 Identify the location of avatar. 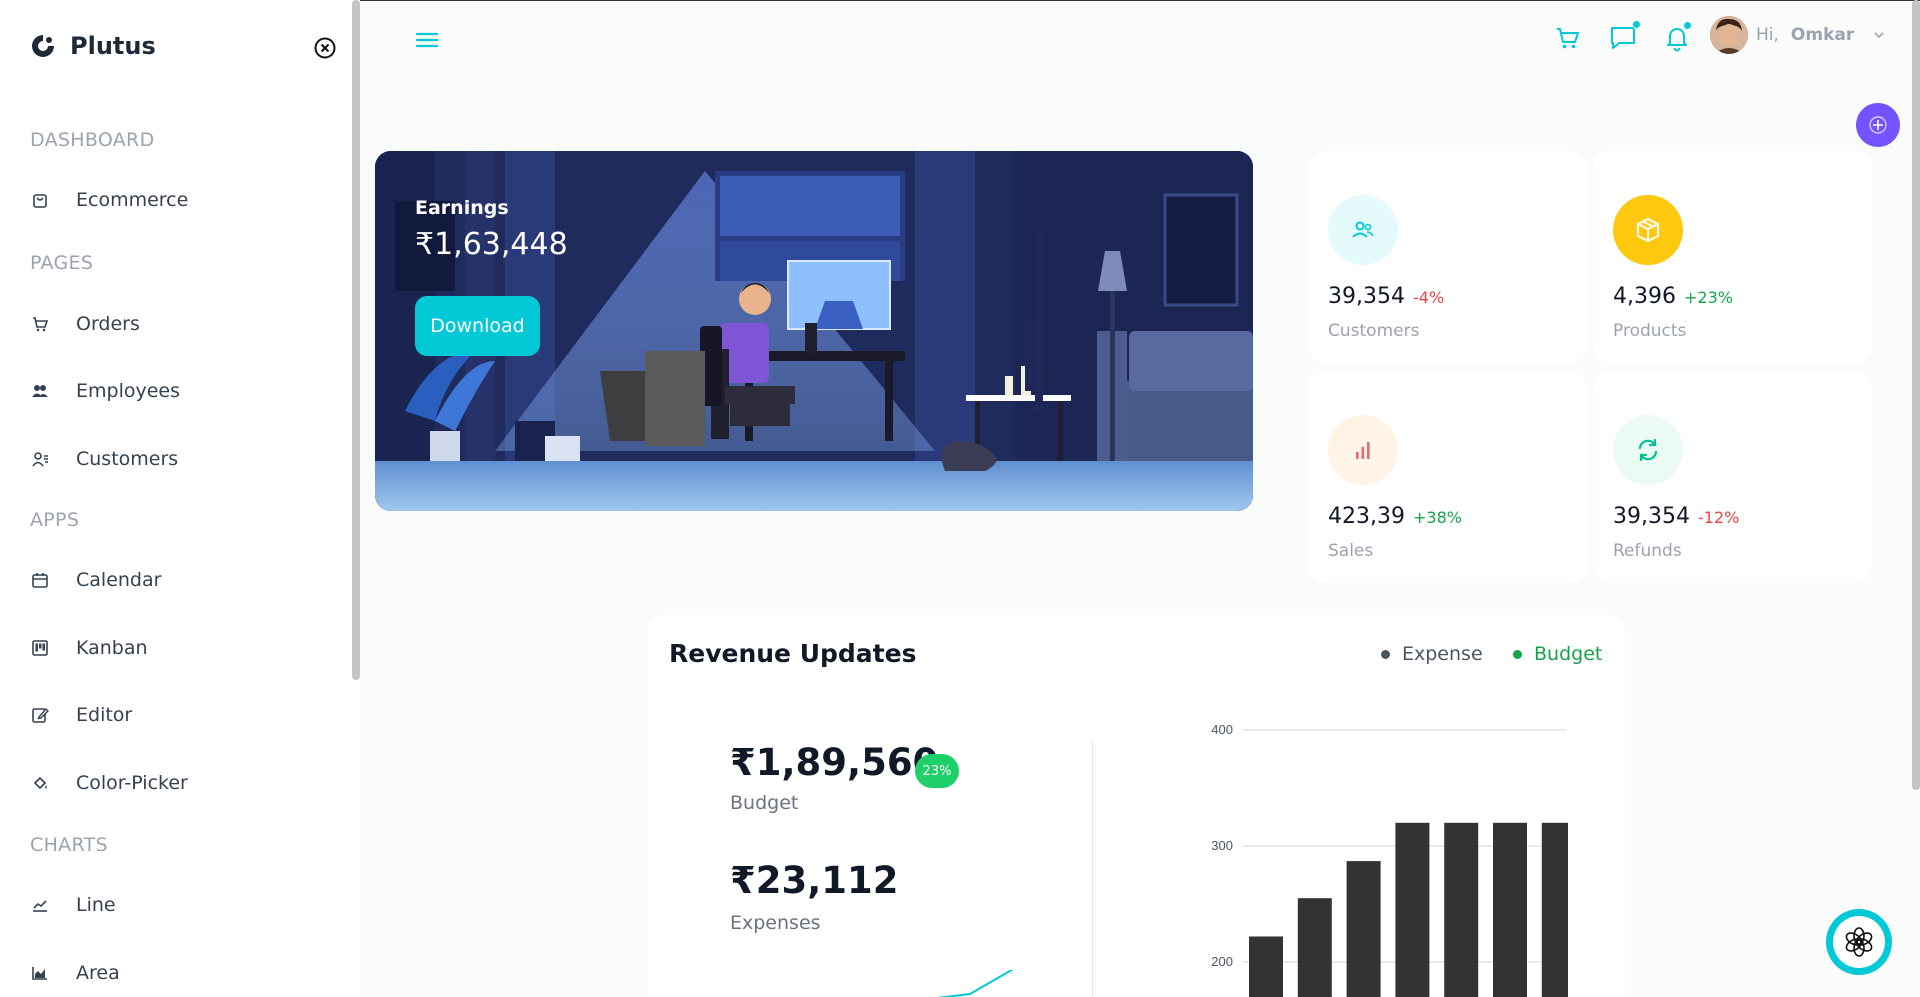
(1729, 35).